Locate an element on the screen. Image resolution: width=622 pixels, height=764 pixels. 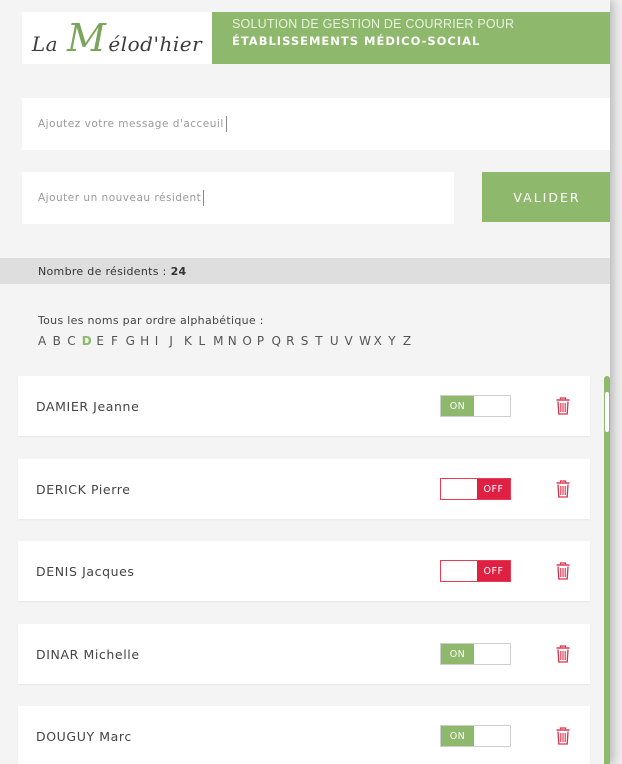
letter-m: M is located at coordinates (220, 341).